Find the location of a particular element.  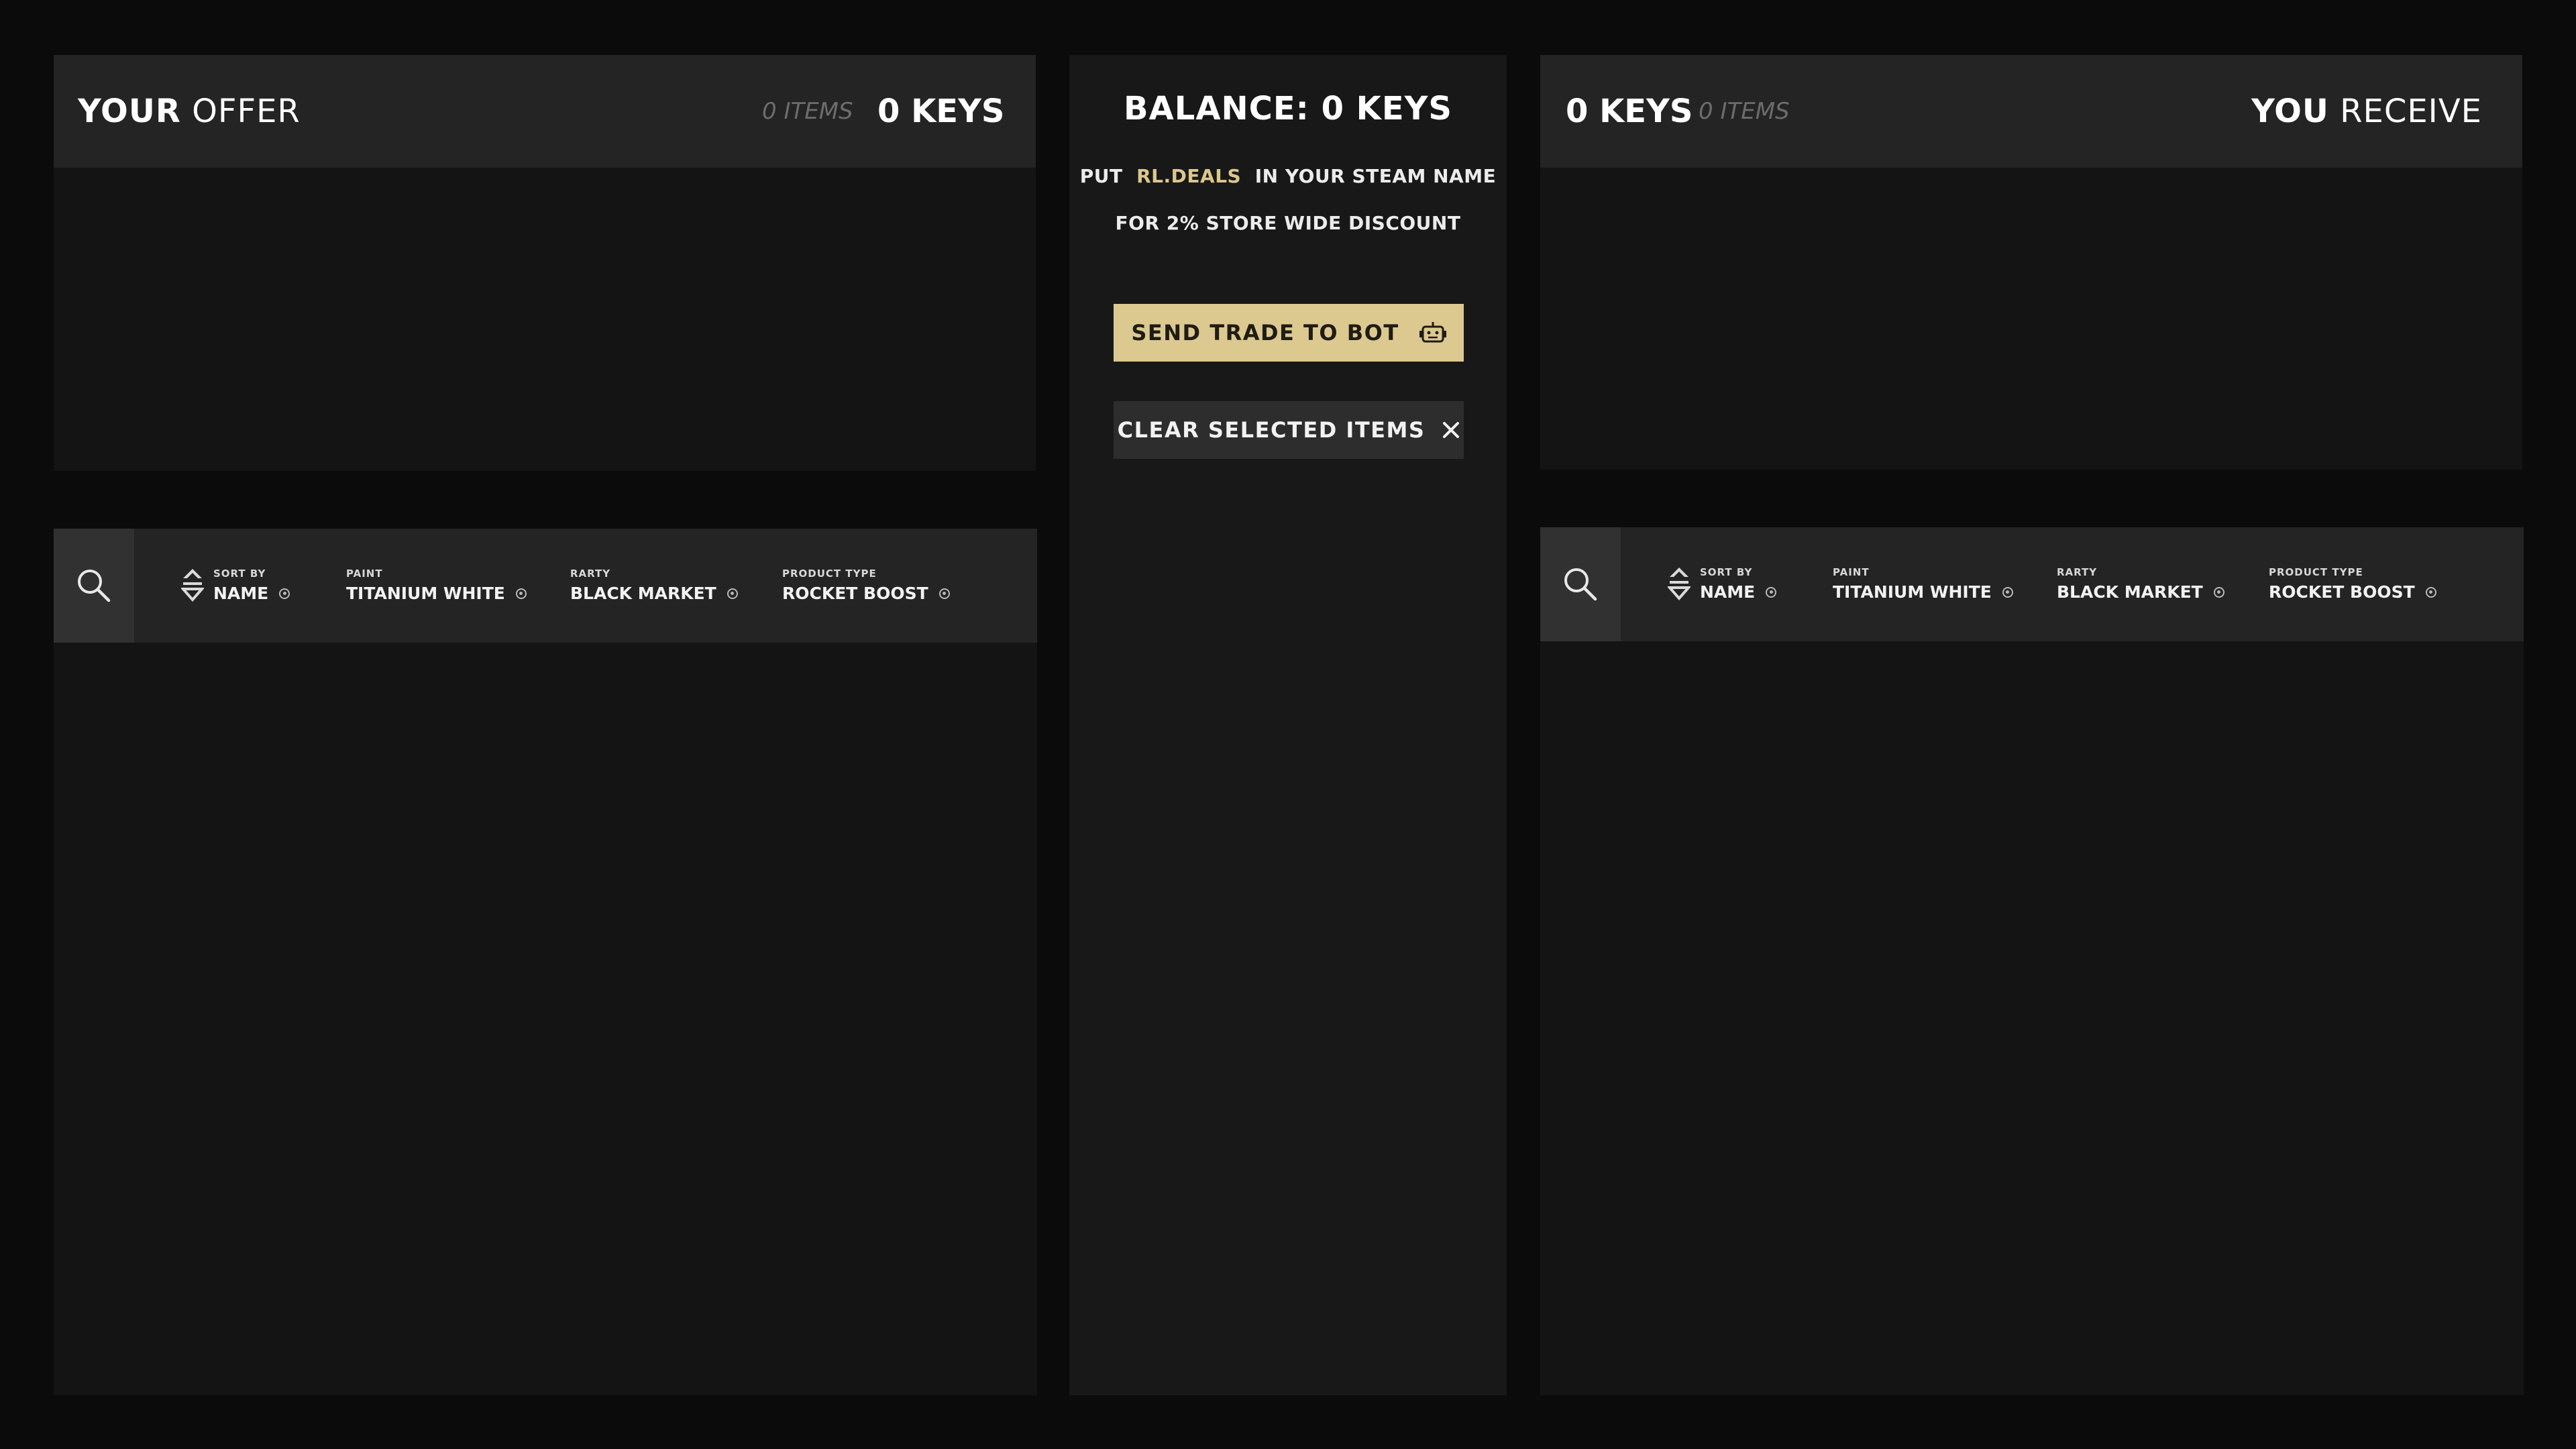

you-receive-title: YOU RECEIVE is located at coordinates (2366, 111).